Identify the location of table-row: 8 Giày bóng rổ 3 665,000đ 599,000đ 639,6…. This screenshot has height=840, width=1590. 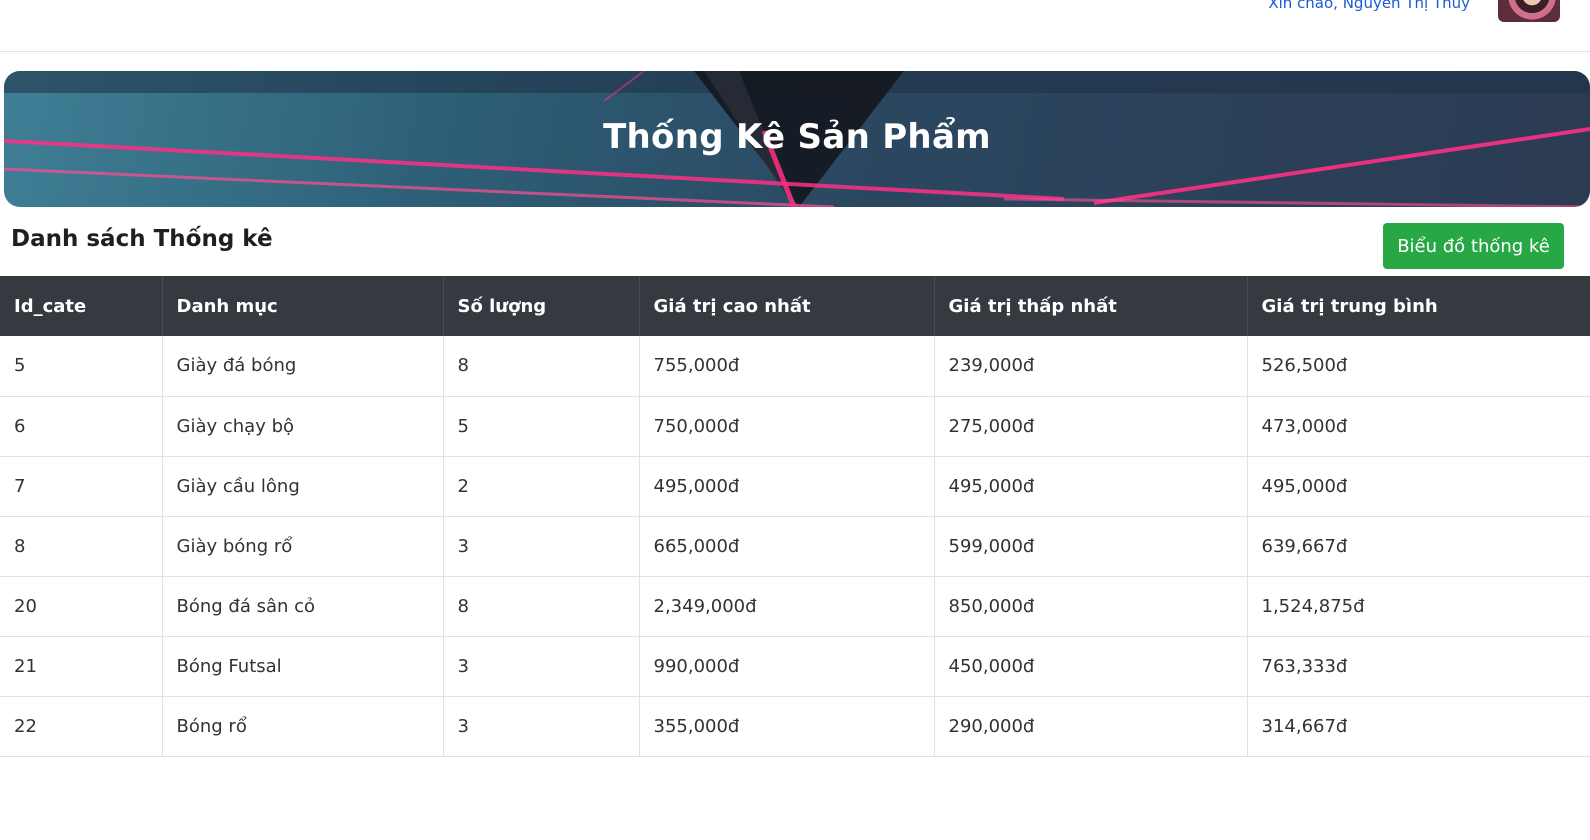
(795, 546).